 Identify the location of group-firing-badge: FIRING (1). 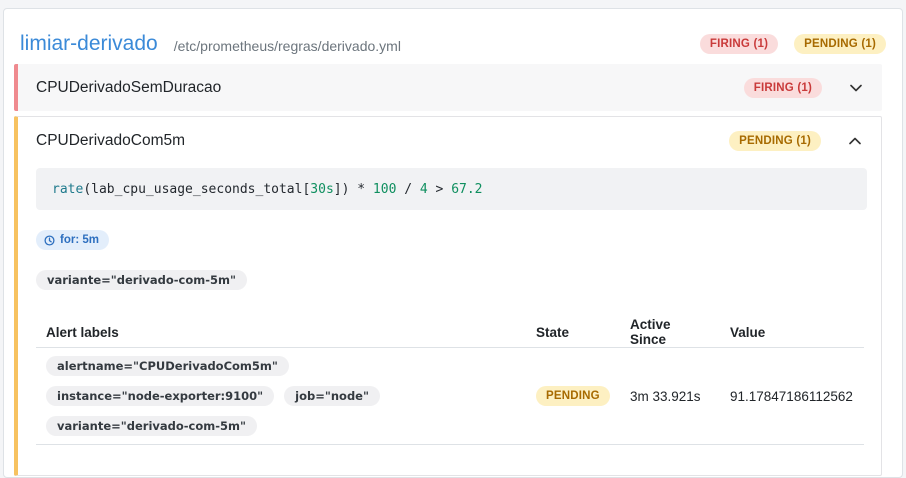
(739, 44).